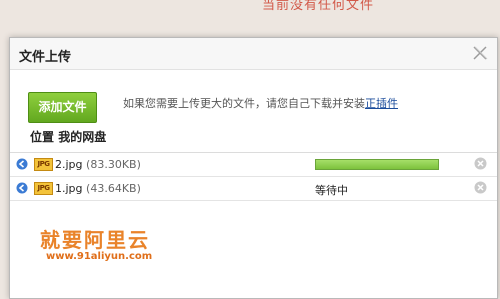 The height and width of the screenshot is (299, 500). I want to click on add-file-button: 添加文件, so click(62, 107).